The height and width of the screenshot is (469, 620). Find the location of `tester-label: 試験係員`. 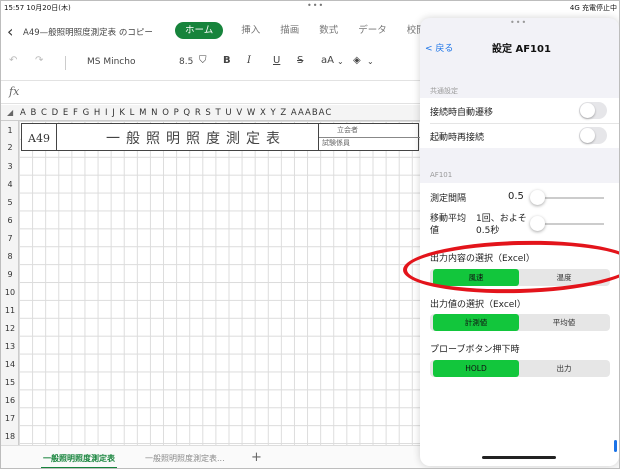

tester-label: 試験係員 is located at coordinates (336, 143).